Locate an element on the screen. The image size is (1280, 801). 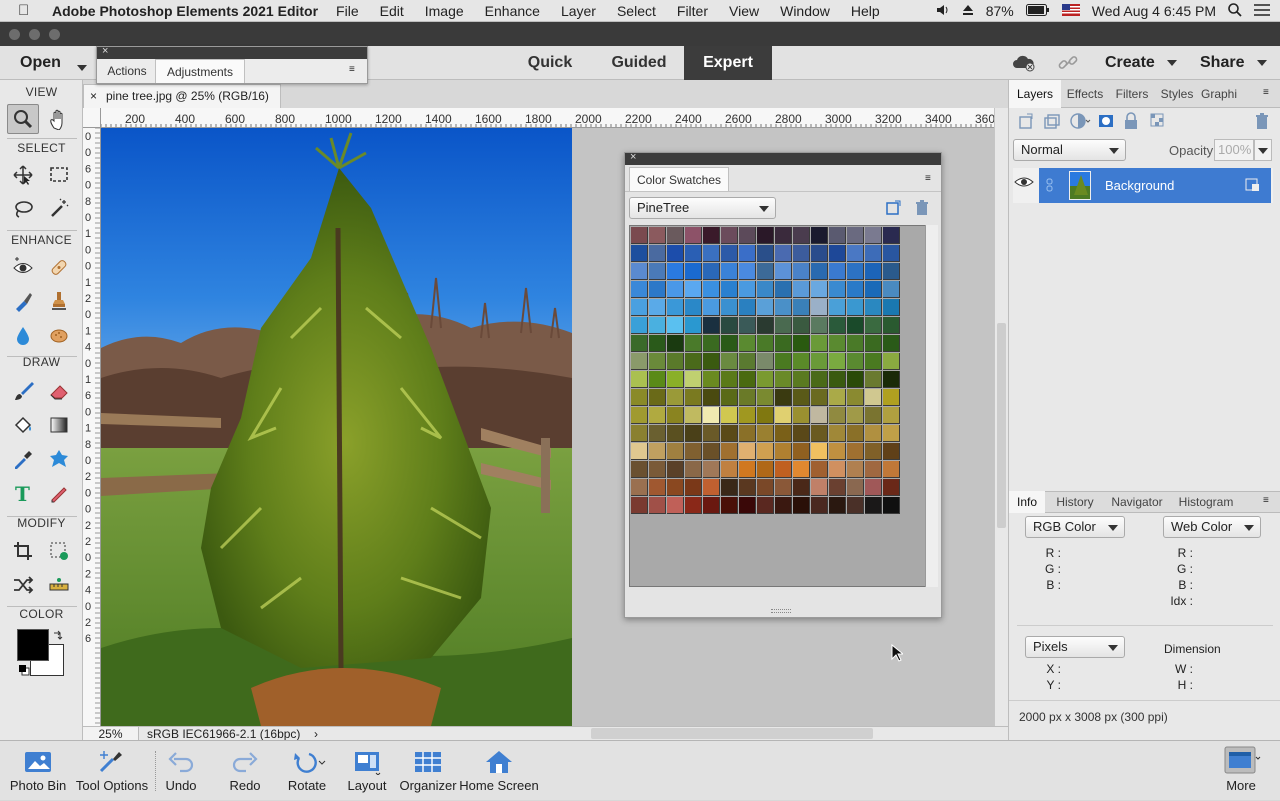
tab-graphics: Graphi is located at coordinates (1219, 94).